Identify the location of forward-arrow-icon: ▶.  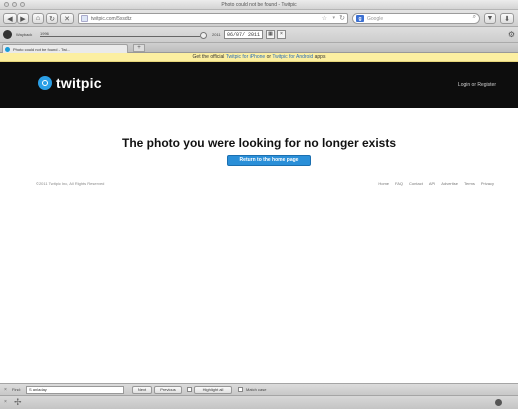
(23, 19).